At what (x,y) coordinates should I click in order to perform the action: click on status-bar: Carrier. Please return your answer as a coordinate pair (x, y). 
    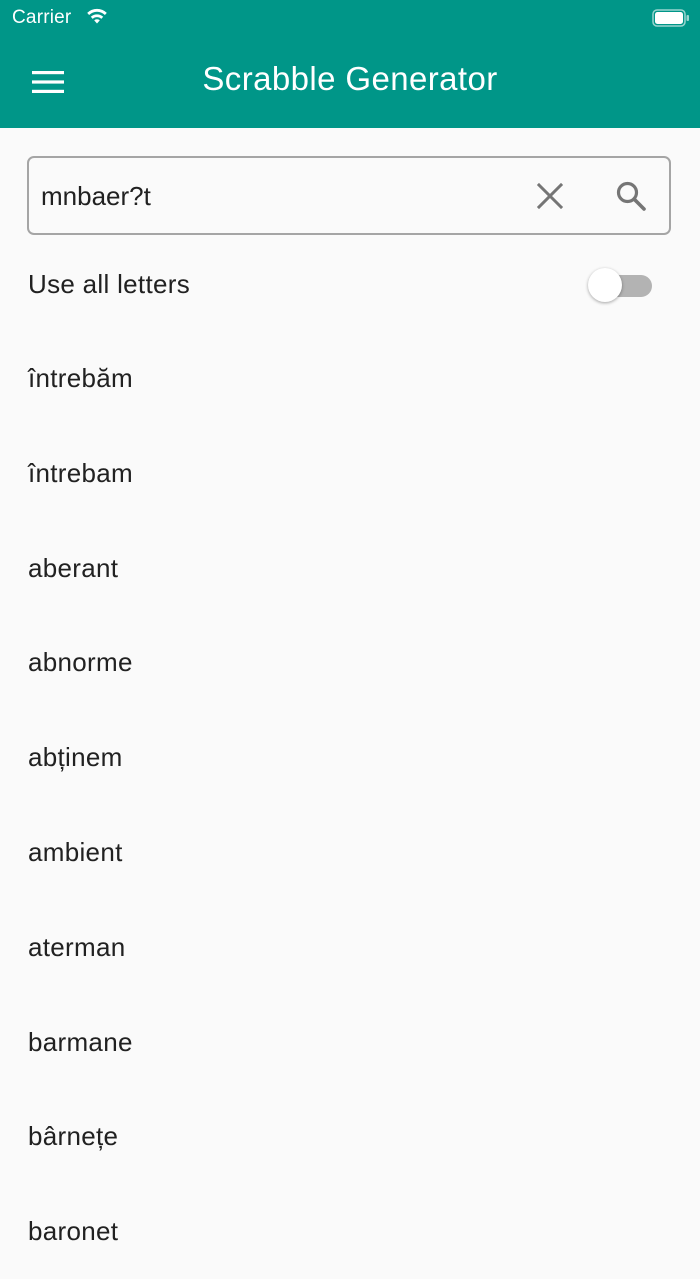
    Looking at the image, I should click on (350, 18).